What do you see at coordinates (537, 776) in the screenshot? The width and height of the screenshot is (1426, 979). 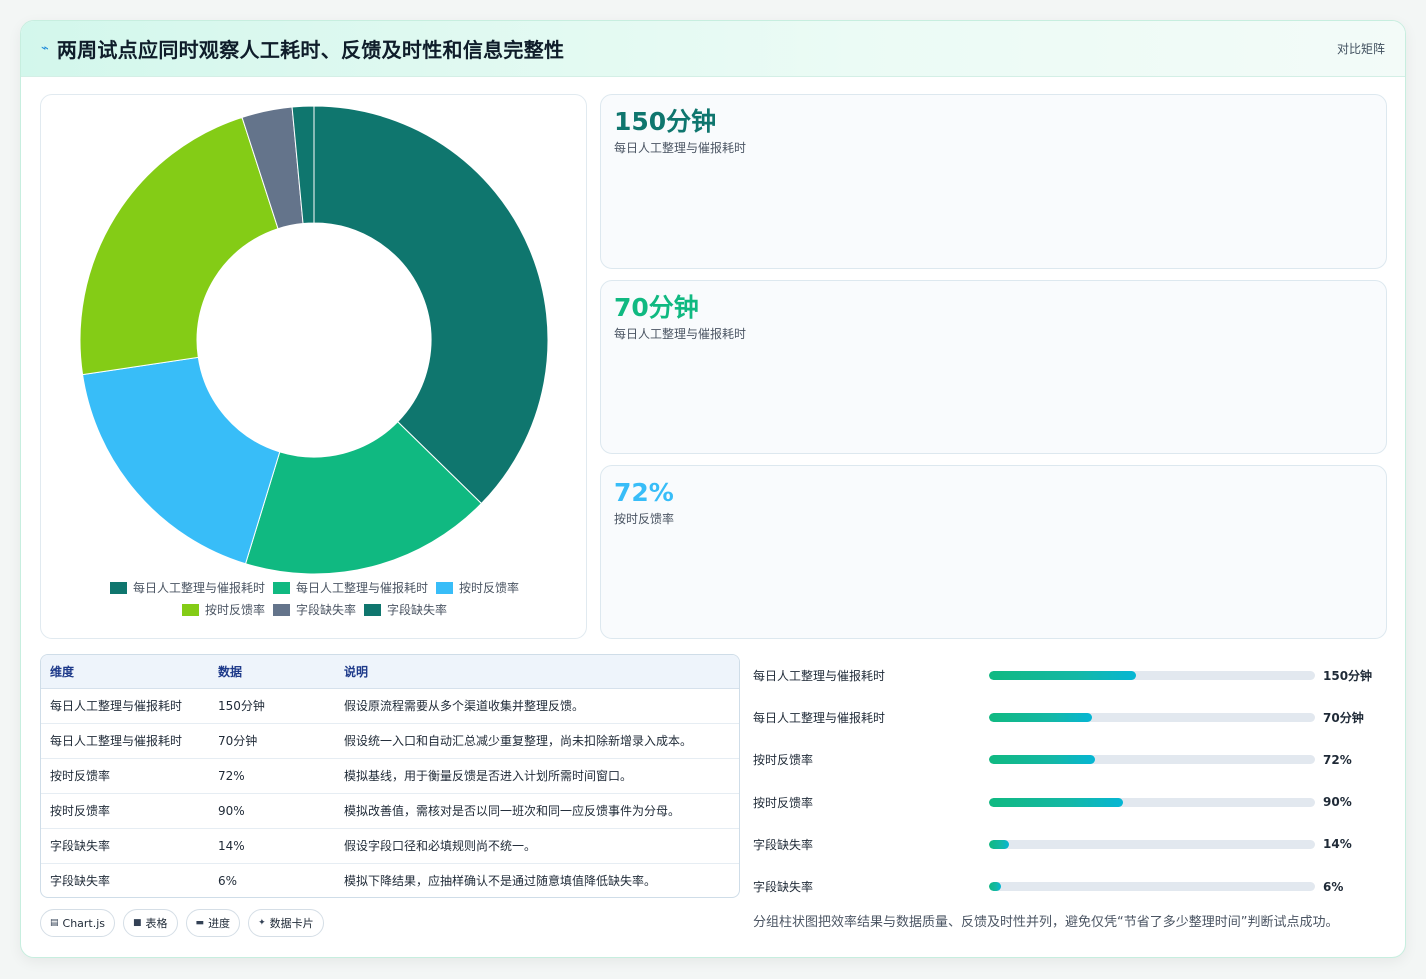 I see `cell-note: 模拟基线，用于衡量反馈是否进入计划所需时间窗口。` at bounding box center [537, 776].